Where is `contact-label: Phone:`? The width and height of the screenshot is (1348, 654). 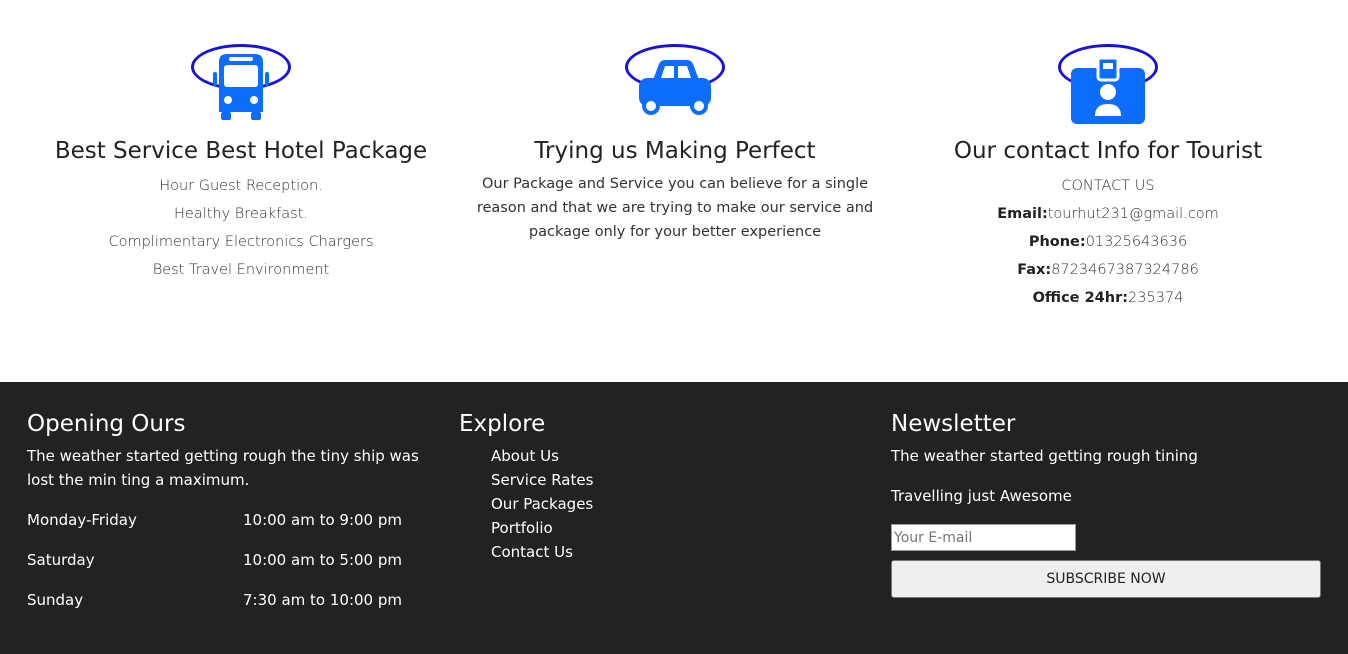 contact-label: Phone: is located at coordinates (1057, 242).